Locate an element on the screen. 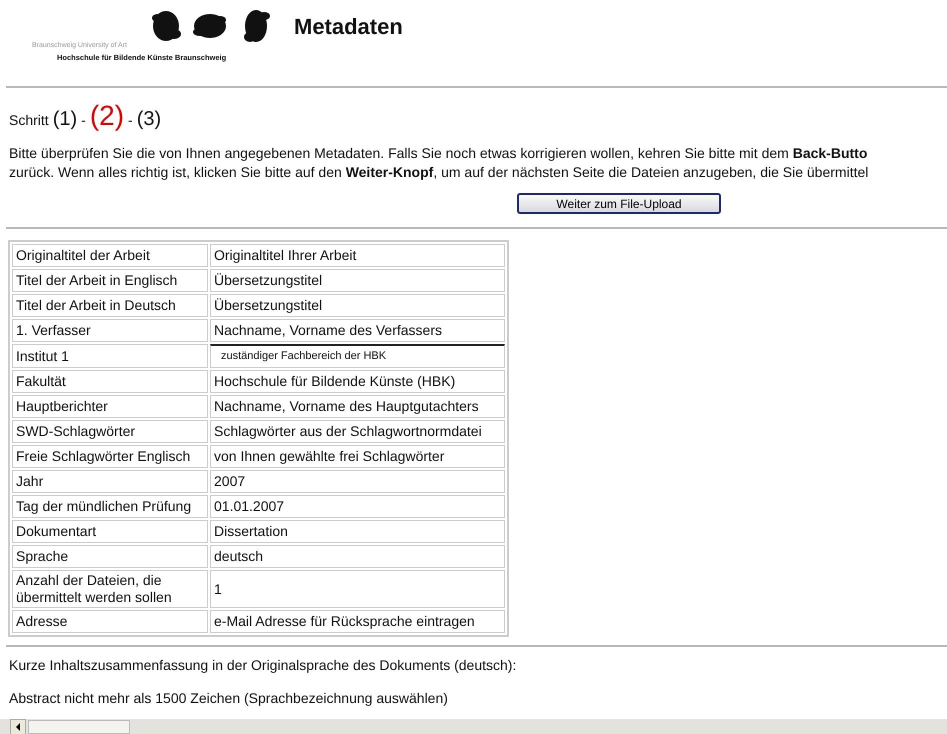 Image resolution: width=947 pixels, height=734 pixels. field-value: Dissertation is located at coordinates (357, 531).